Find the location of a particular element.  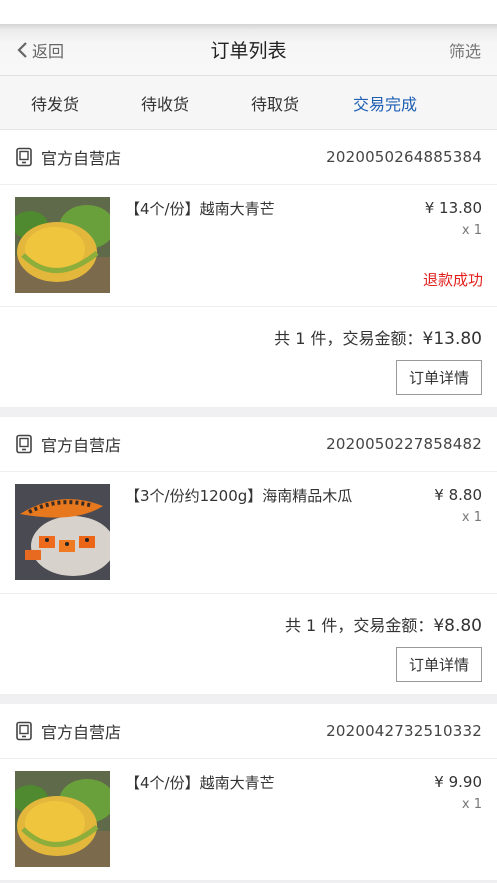

total-amount: ¥13.80 is located at coordinates (452, 339).